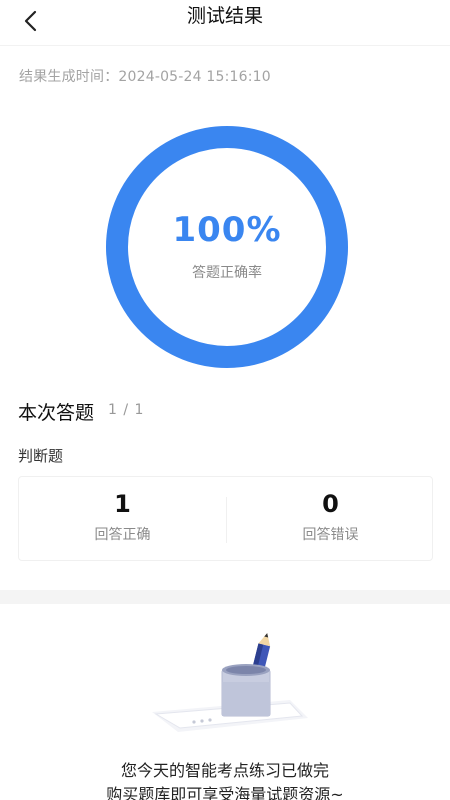 Image resolution: width=450 pixels, height=800 pixels. What do you see at coordinates (122, 519) in the screenshot?
I see `correct-stat: 1 回答正确` at bounding box center [122, 519].